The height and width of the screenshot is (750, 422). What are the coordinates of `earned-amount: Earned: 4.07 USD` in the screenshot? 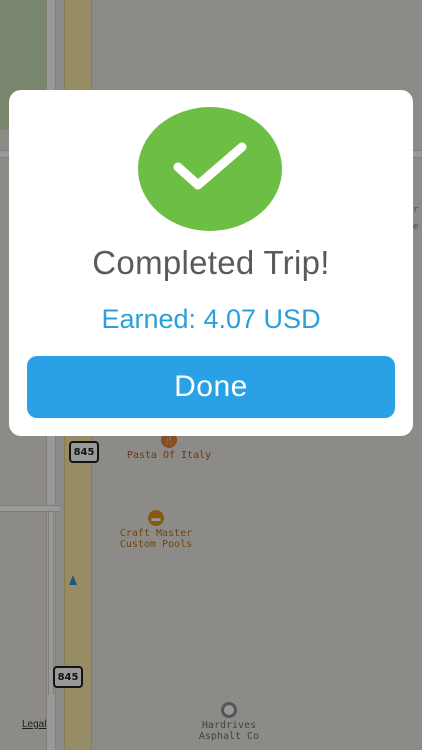 It's located at (211, 319).